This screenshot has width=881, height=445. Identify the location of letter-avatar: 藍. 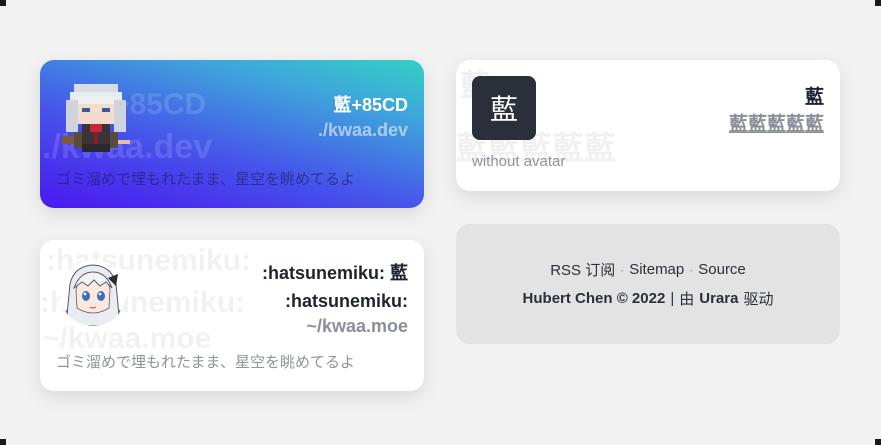
(504, 108).